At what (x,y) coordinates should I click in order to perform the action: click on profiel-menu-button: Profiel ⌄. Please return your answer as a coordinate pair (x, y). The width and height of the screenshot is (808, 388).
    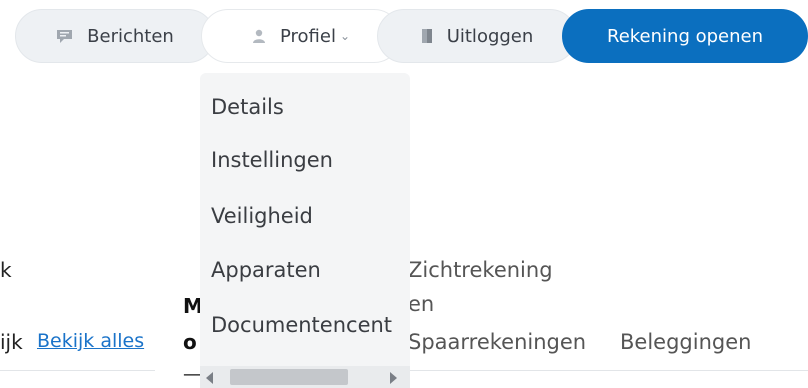
    Looking at the image, I should click on (301, 36).